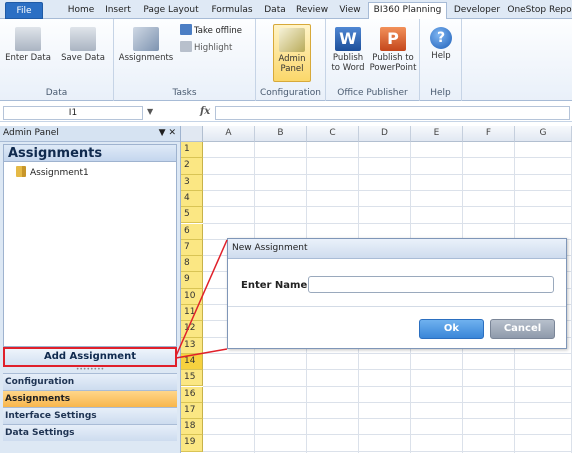 The height and width of the screenshot is (453, 572). Describe the element at coordinates (192, 411) in the screenshot. I see `row-header: 17` at that location.